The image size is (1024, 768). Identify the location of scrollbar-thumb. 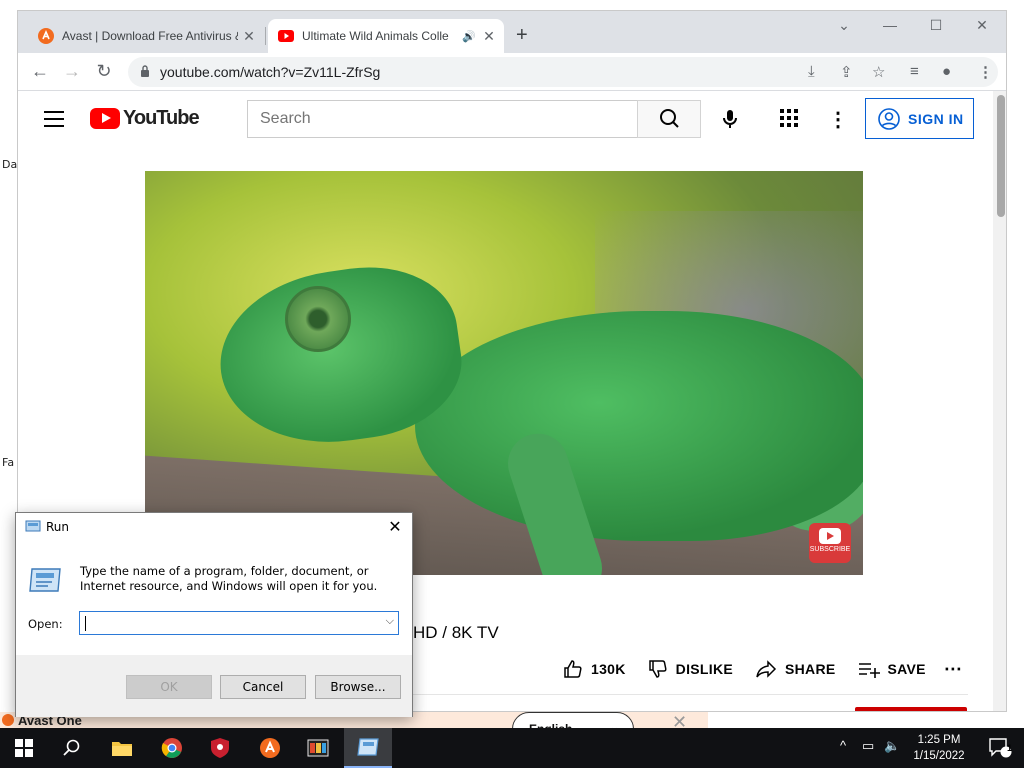
(1001, 156).